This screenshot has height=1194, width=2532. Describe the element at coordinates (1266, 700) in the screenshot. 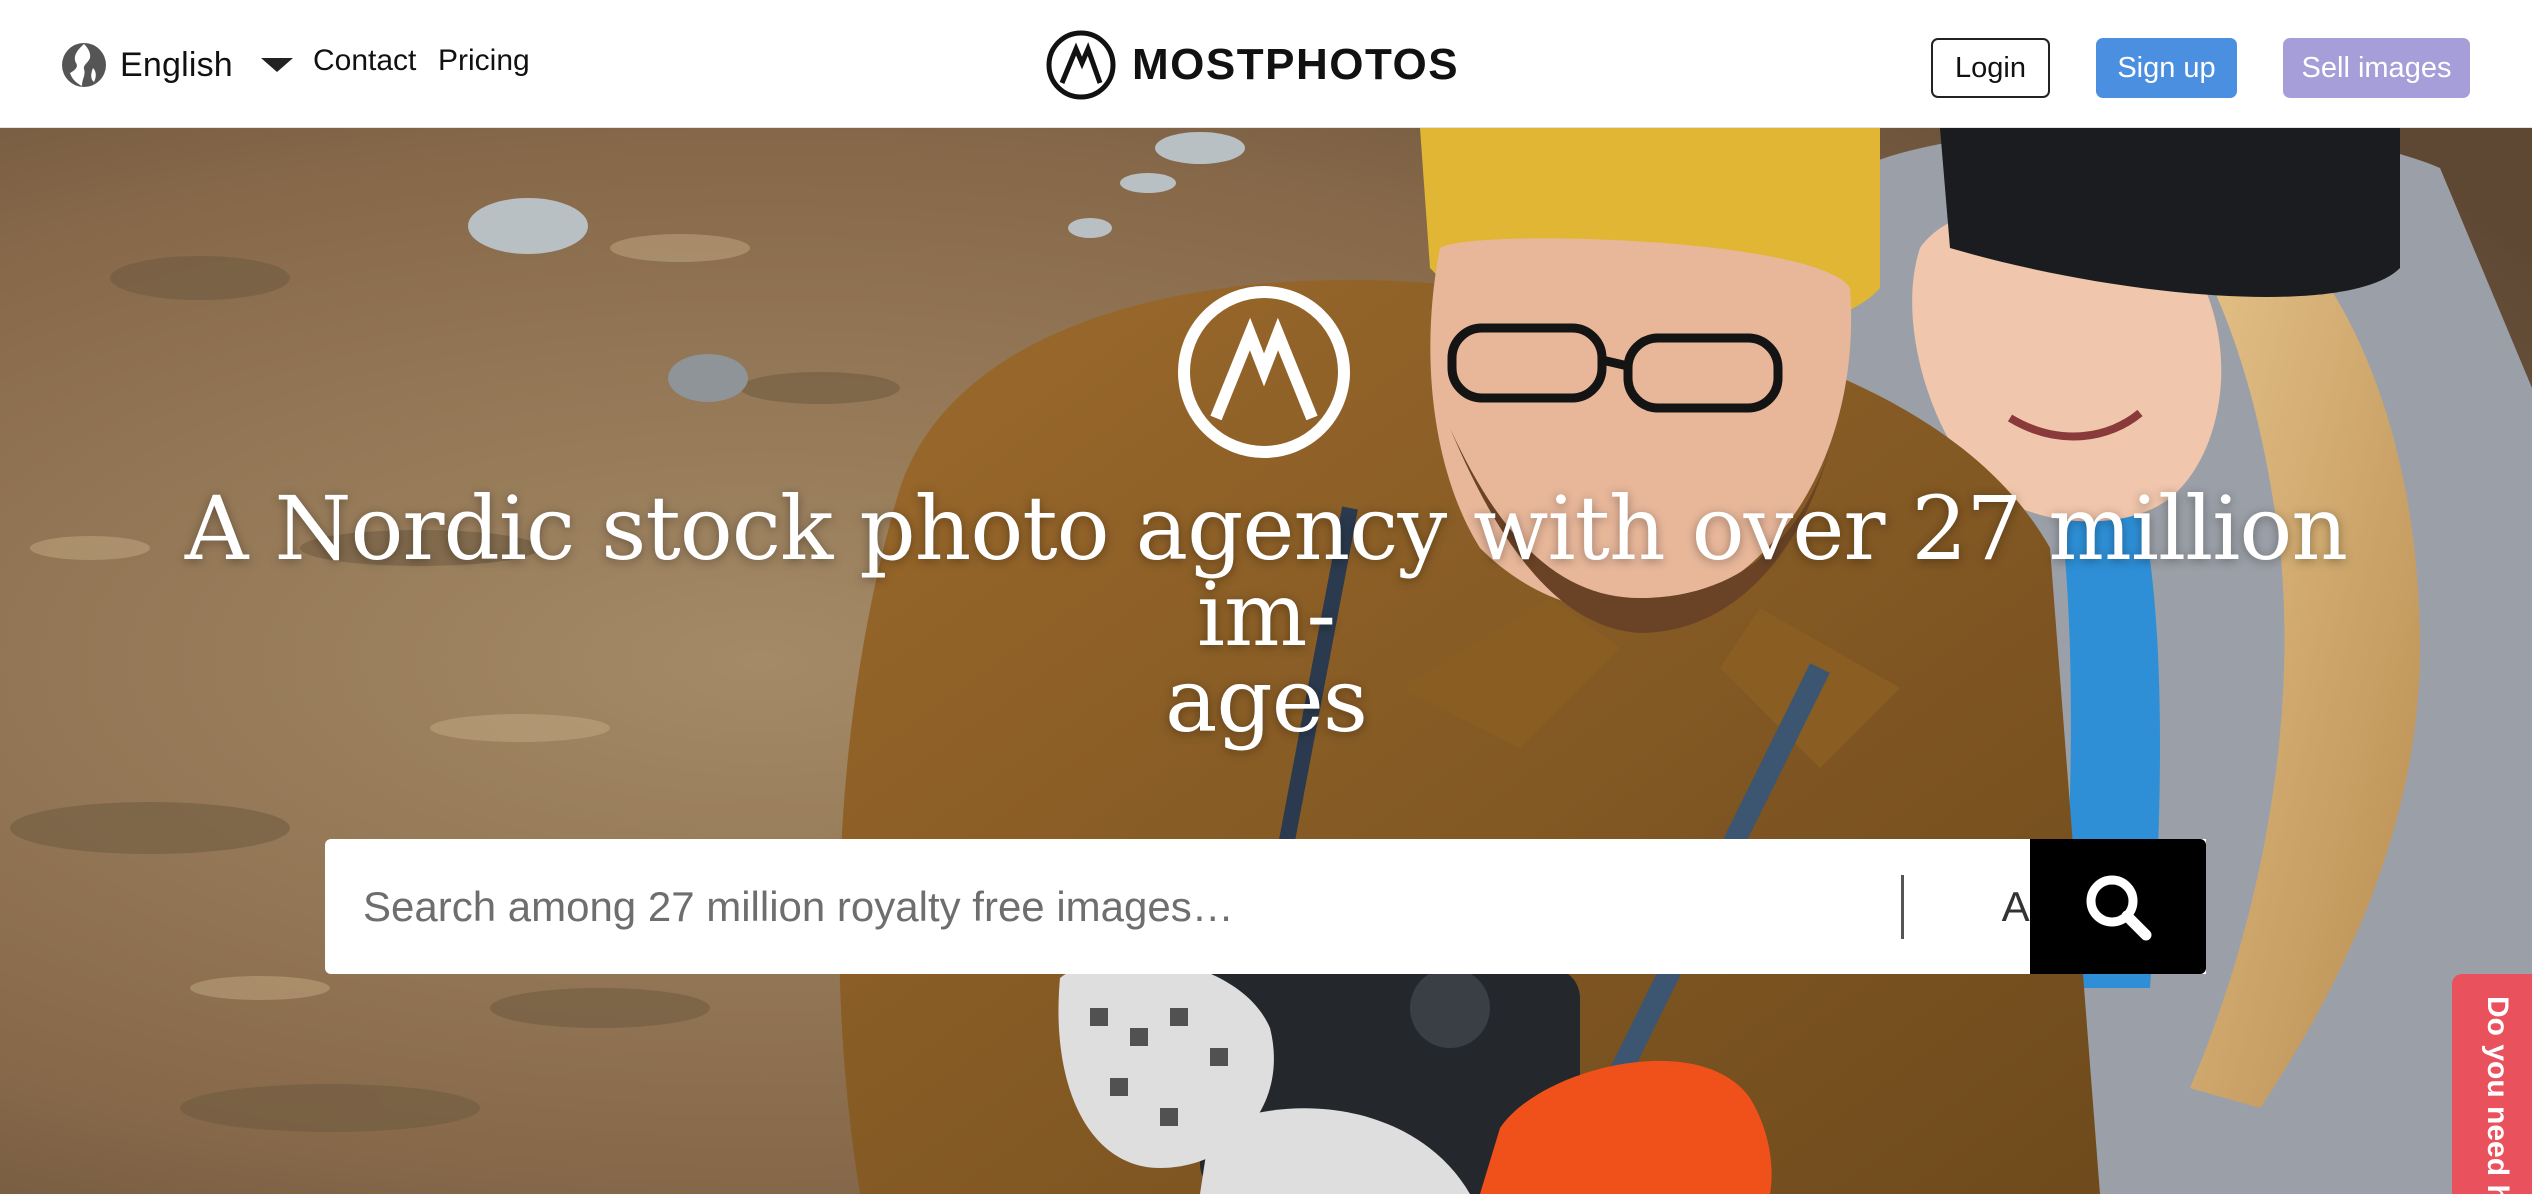

I see `hero-title-line-2: ages` at that location.